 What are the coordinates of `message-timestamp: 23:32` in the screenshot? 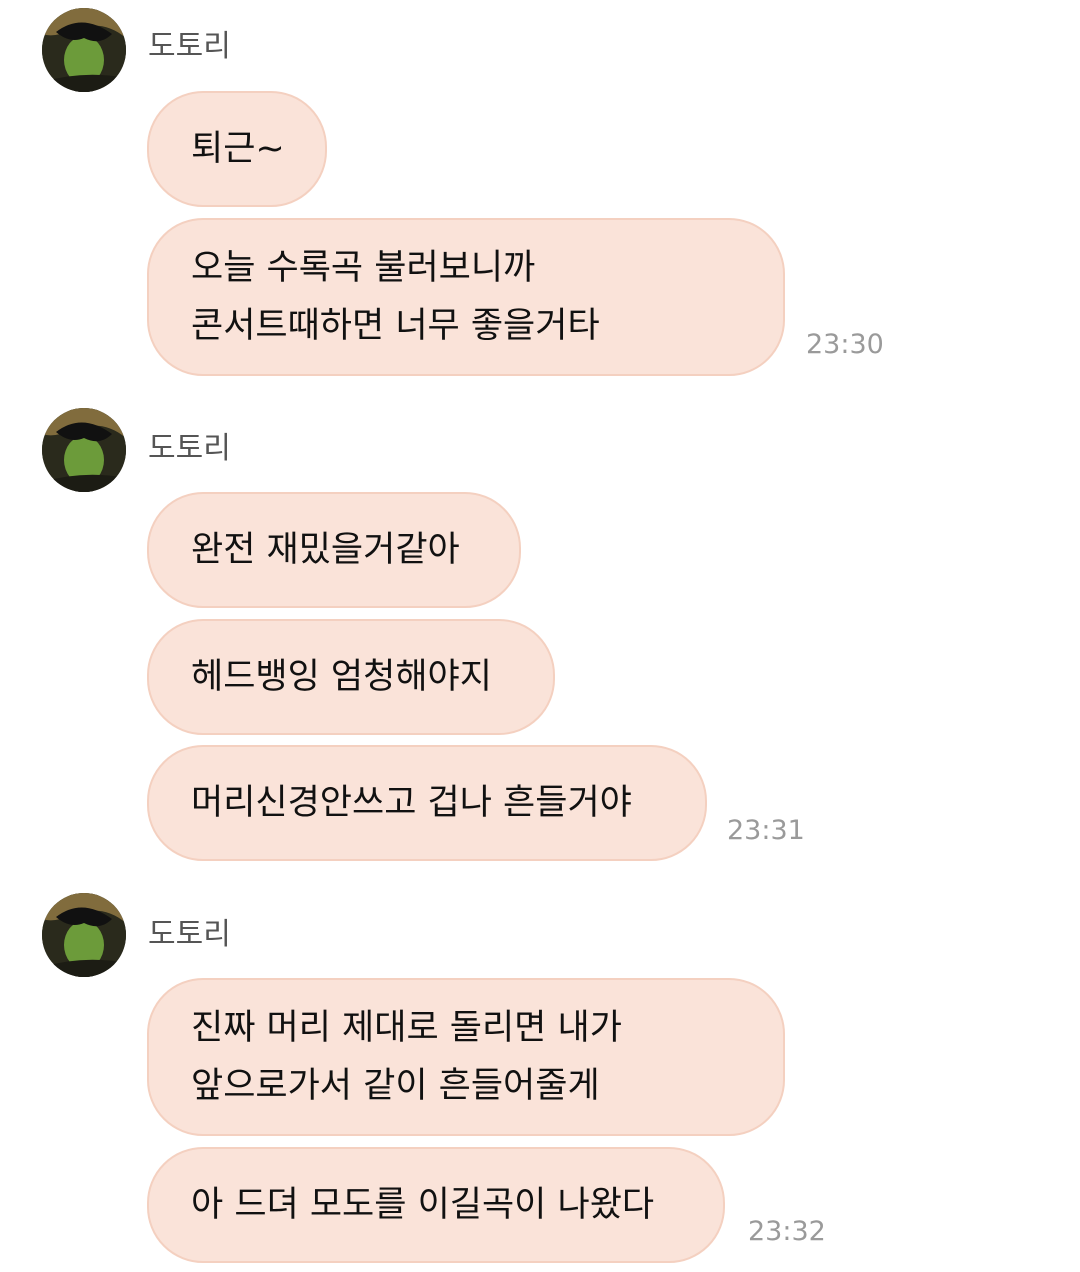 It's located at (787, 1231).